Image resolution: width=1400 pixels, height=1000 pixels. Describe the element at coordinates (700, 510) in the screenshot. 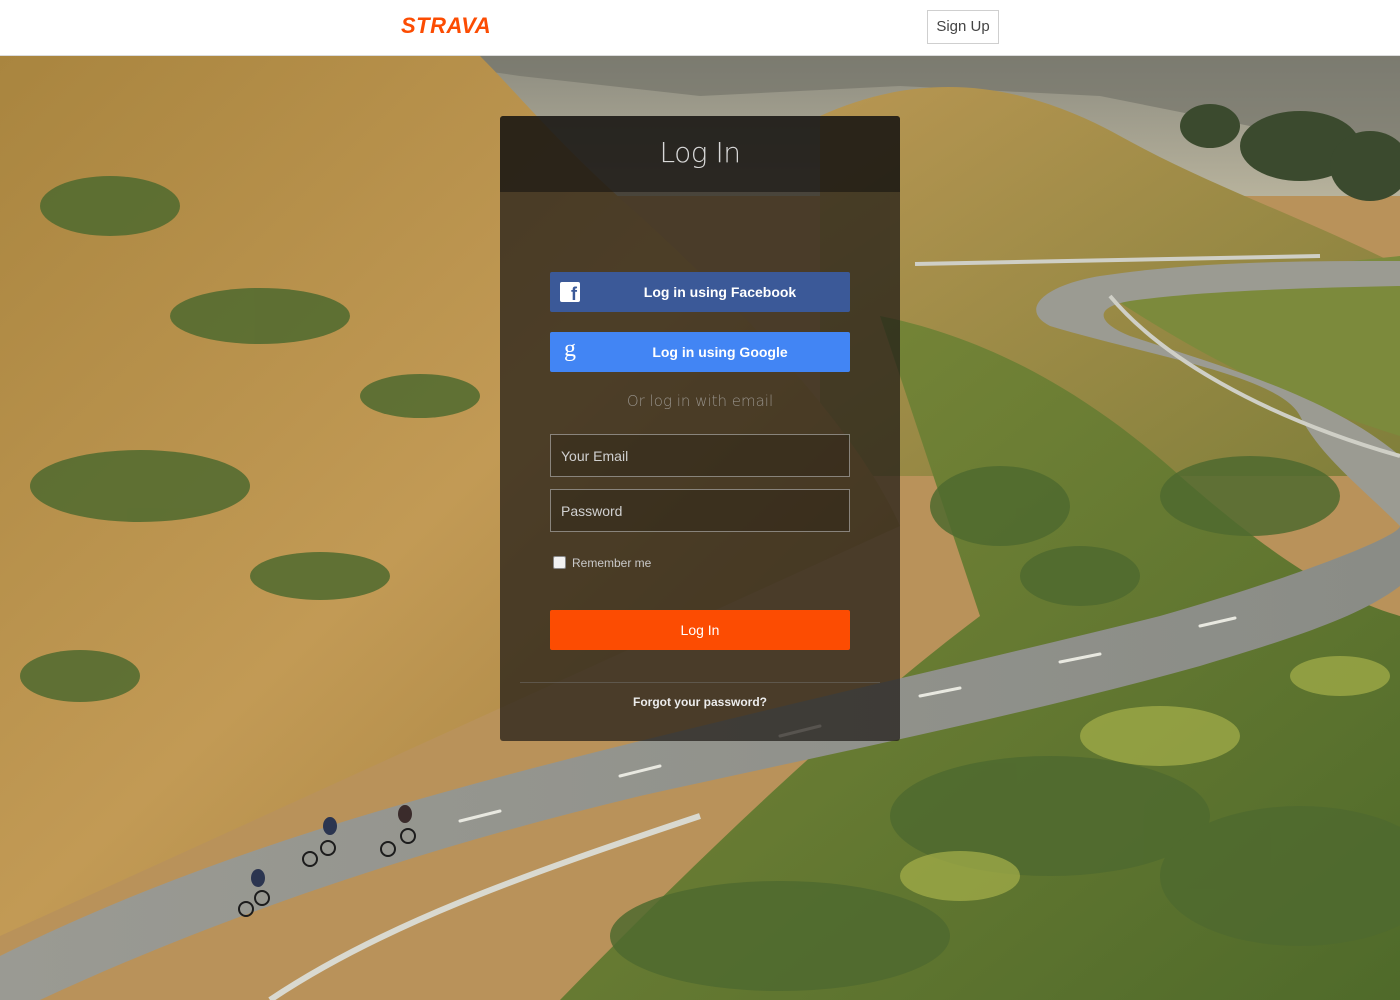

I see `password-input` at that location.